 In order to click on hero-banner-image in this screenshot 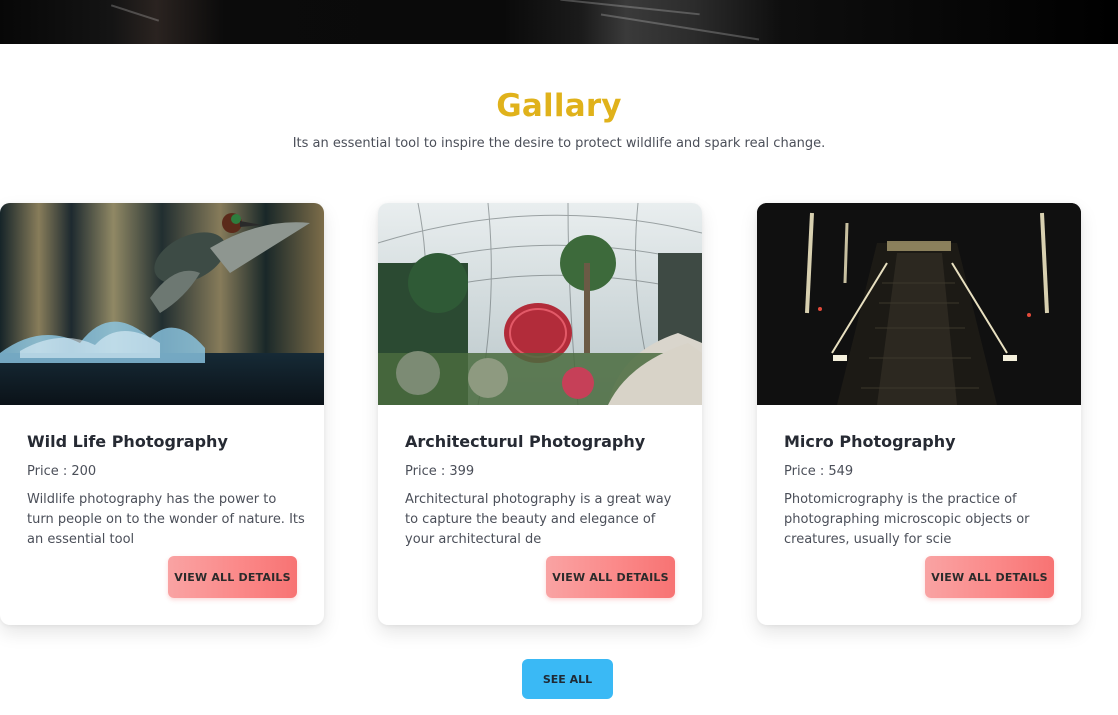, I will do `click(559, 22)`.